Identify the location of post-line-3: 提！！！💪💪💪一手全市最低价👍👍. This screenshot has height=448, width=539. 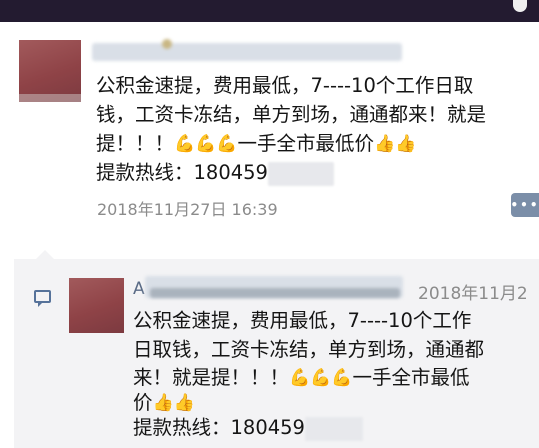
(256, 144).